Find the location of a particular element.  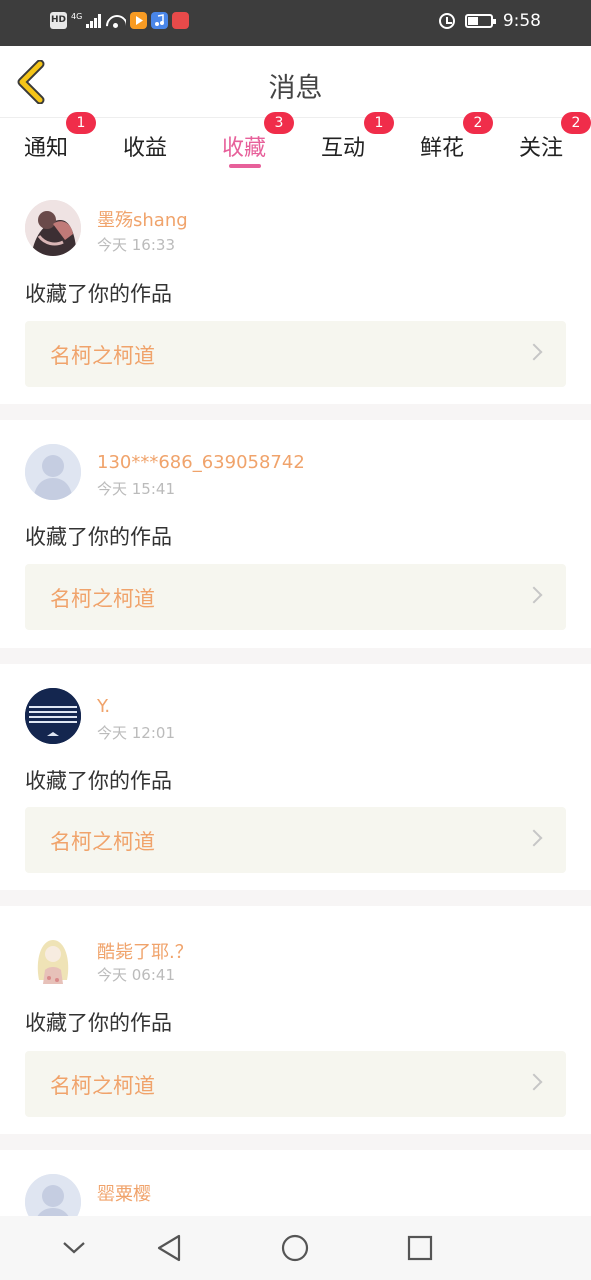

recents-square-icon is located at coordinates (420, 1248).